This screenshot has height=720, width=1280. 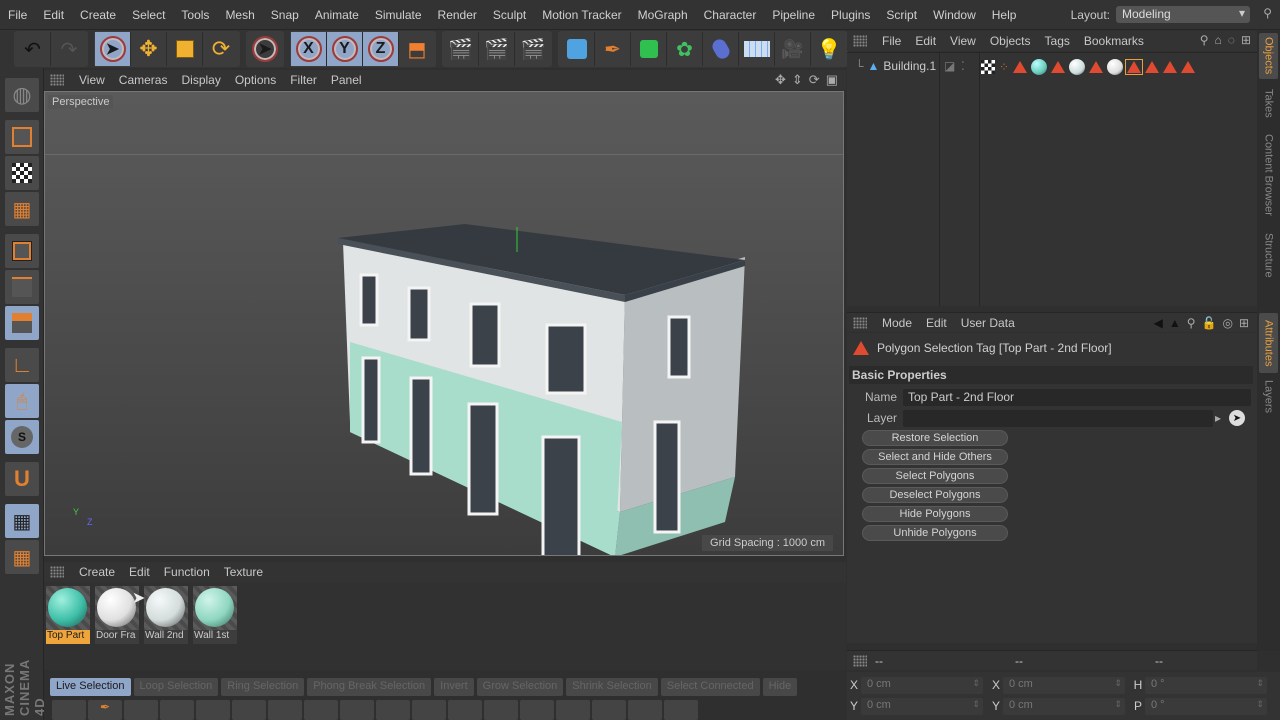 What do you see at coordinates (949, 66) in the screenshot?
I see `layer-color-icon: ◪` at bounding box center [949, 66].